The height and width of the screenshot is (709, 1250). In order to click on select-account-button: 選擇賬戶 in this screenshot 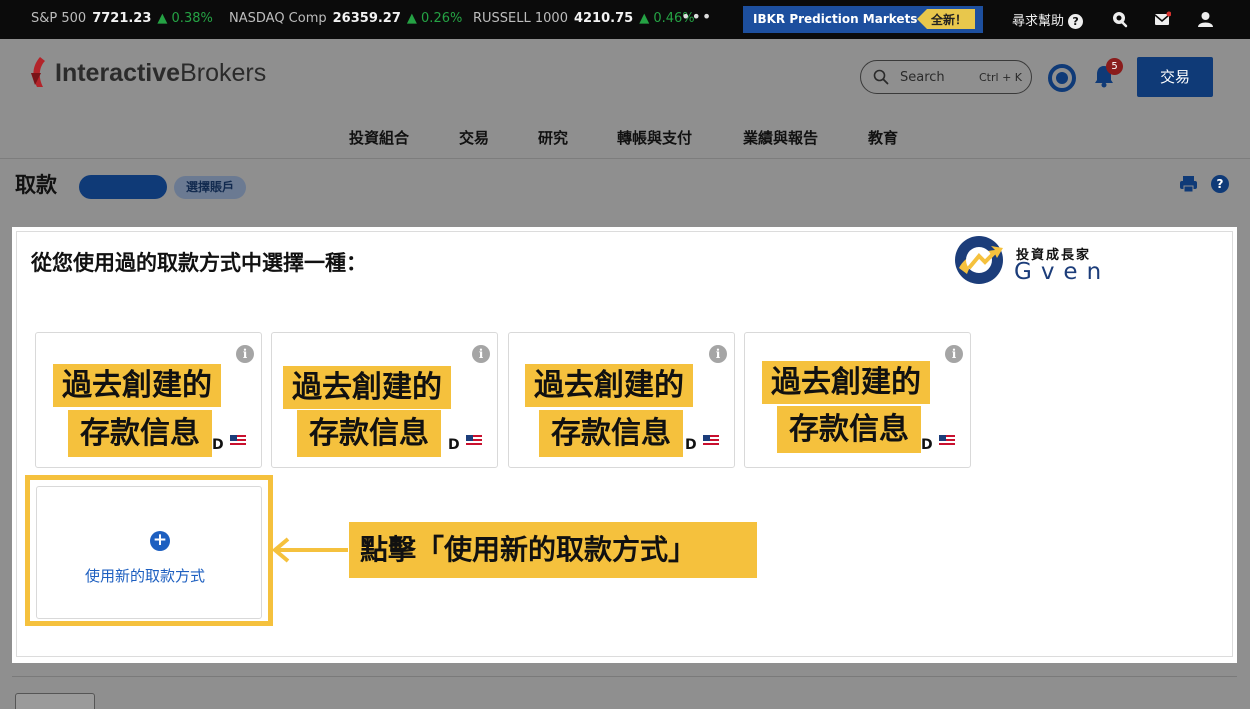, I will do `click(210, 187)`.